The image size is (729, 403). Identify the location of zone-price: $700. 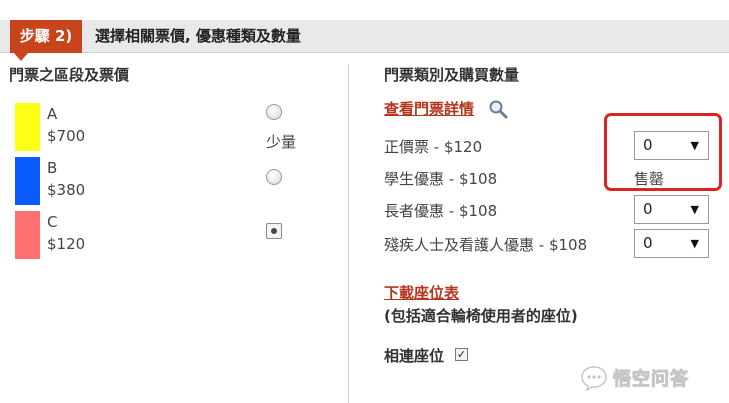
(66, 136).